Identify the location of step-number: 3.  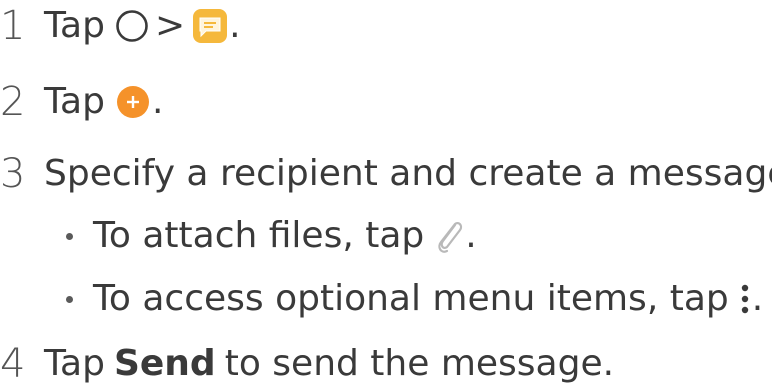
(13, 174).